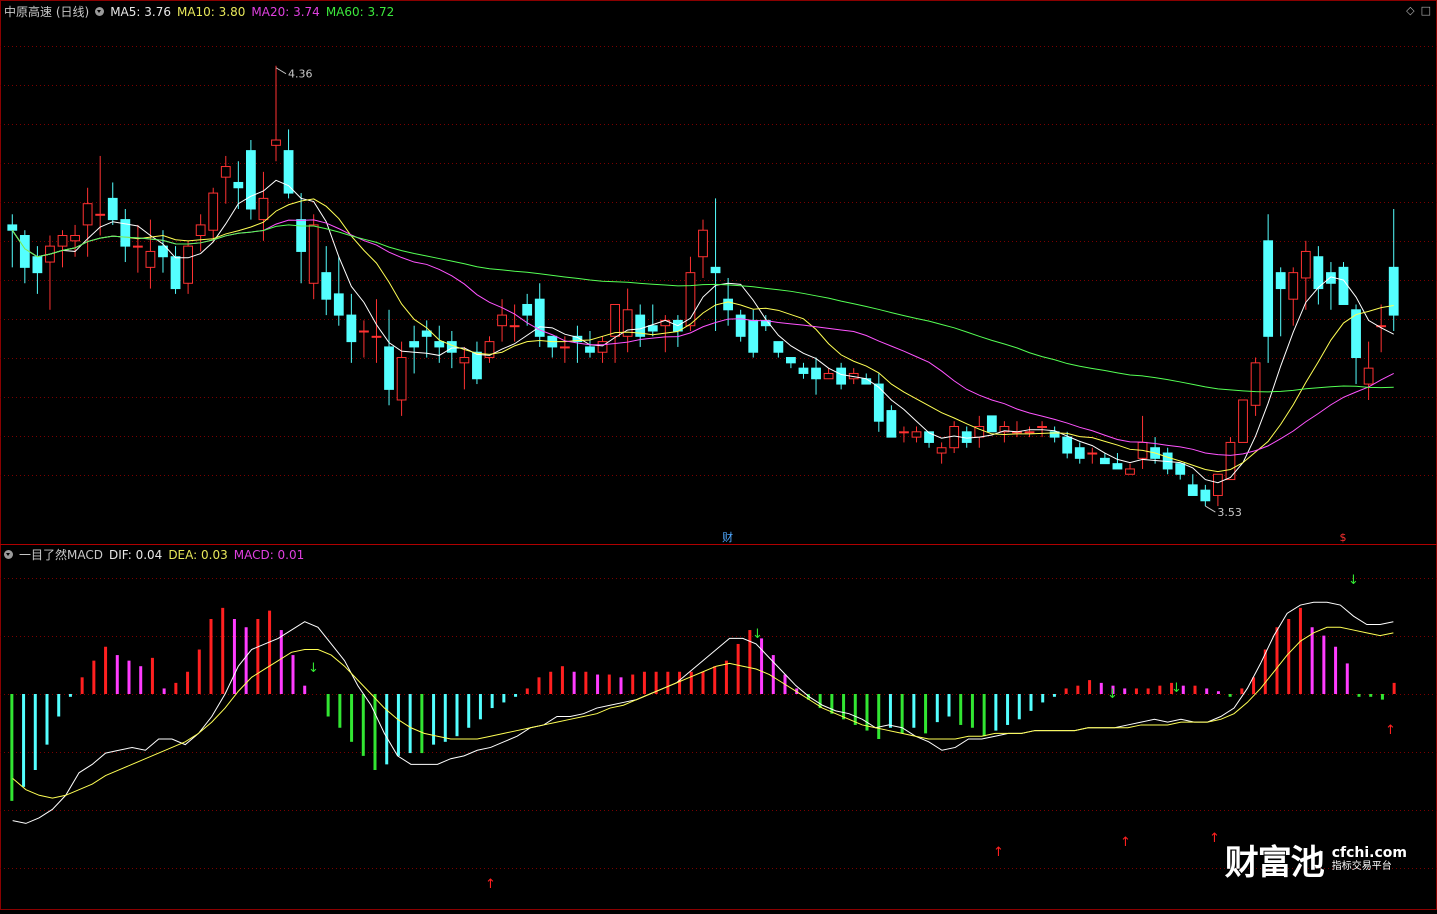 The height and width of the screenshot is (914, 1437). Describe the element at coordinates (1426, 10) in the screenshot. I see `square-icon: □` at that location.